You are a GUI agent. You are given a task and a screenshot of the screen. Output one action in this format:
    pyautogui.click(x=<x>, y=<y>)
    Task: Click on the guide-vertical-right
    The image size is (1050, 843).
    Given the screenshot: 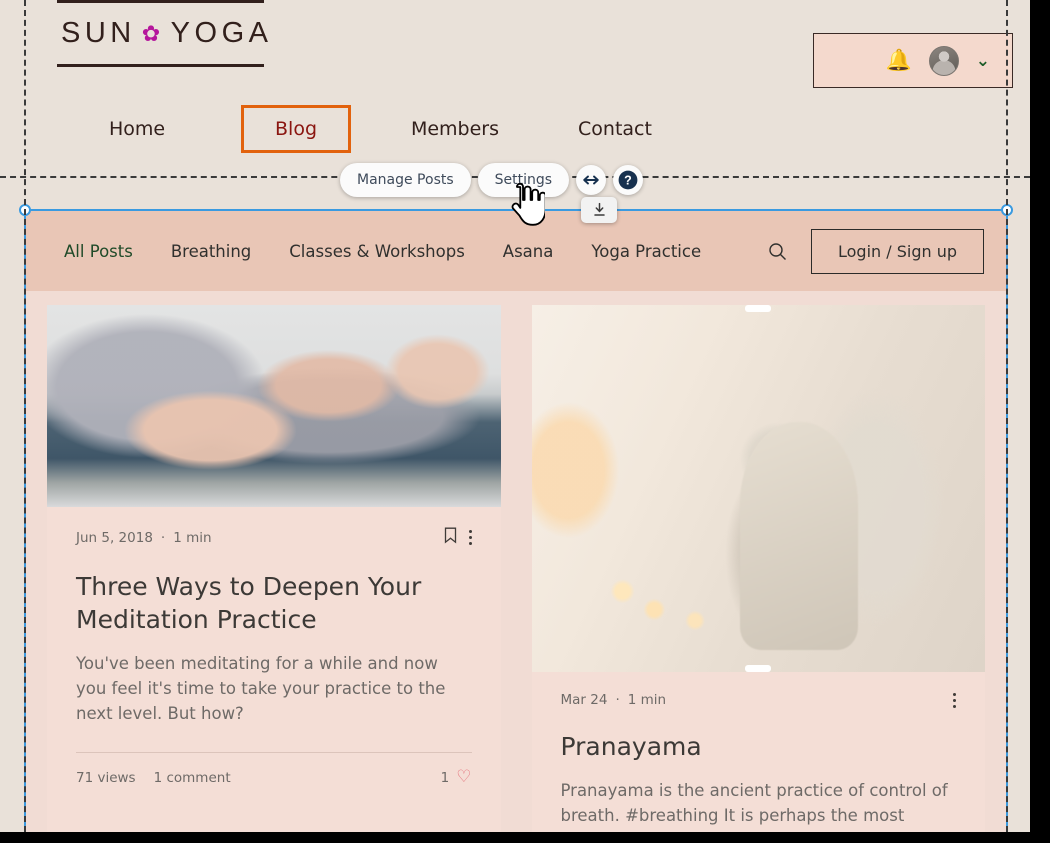 What is the action you would take?
    pyautogui.click(x=1007, y=416)
    